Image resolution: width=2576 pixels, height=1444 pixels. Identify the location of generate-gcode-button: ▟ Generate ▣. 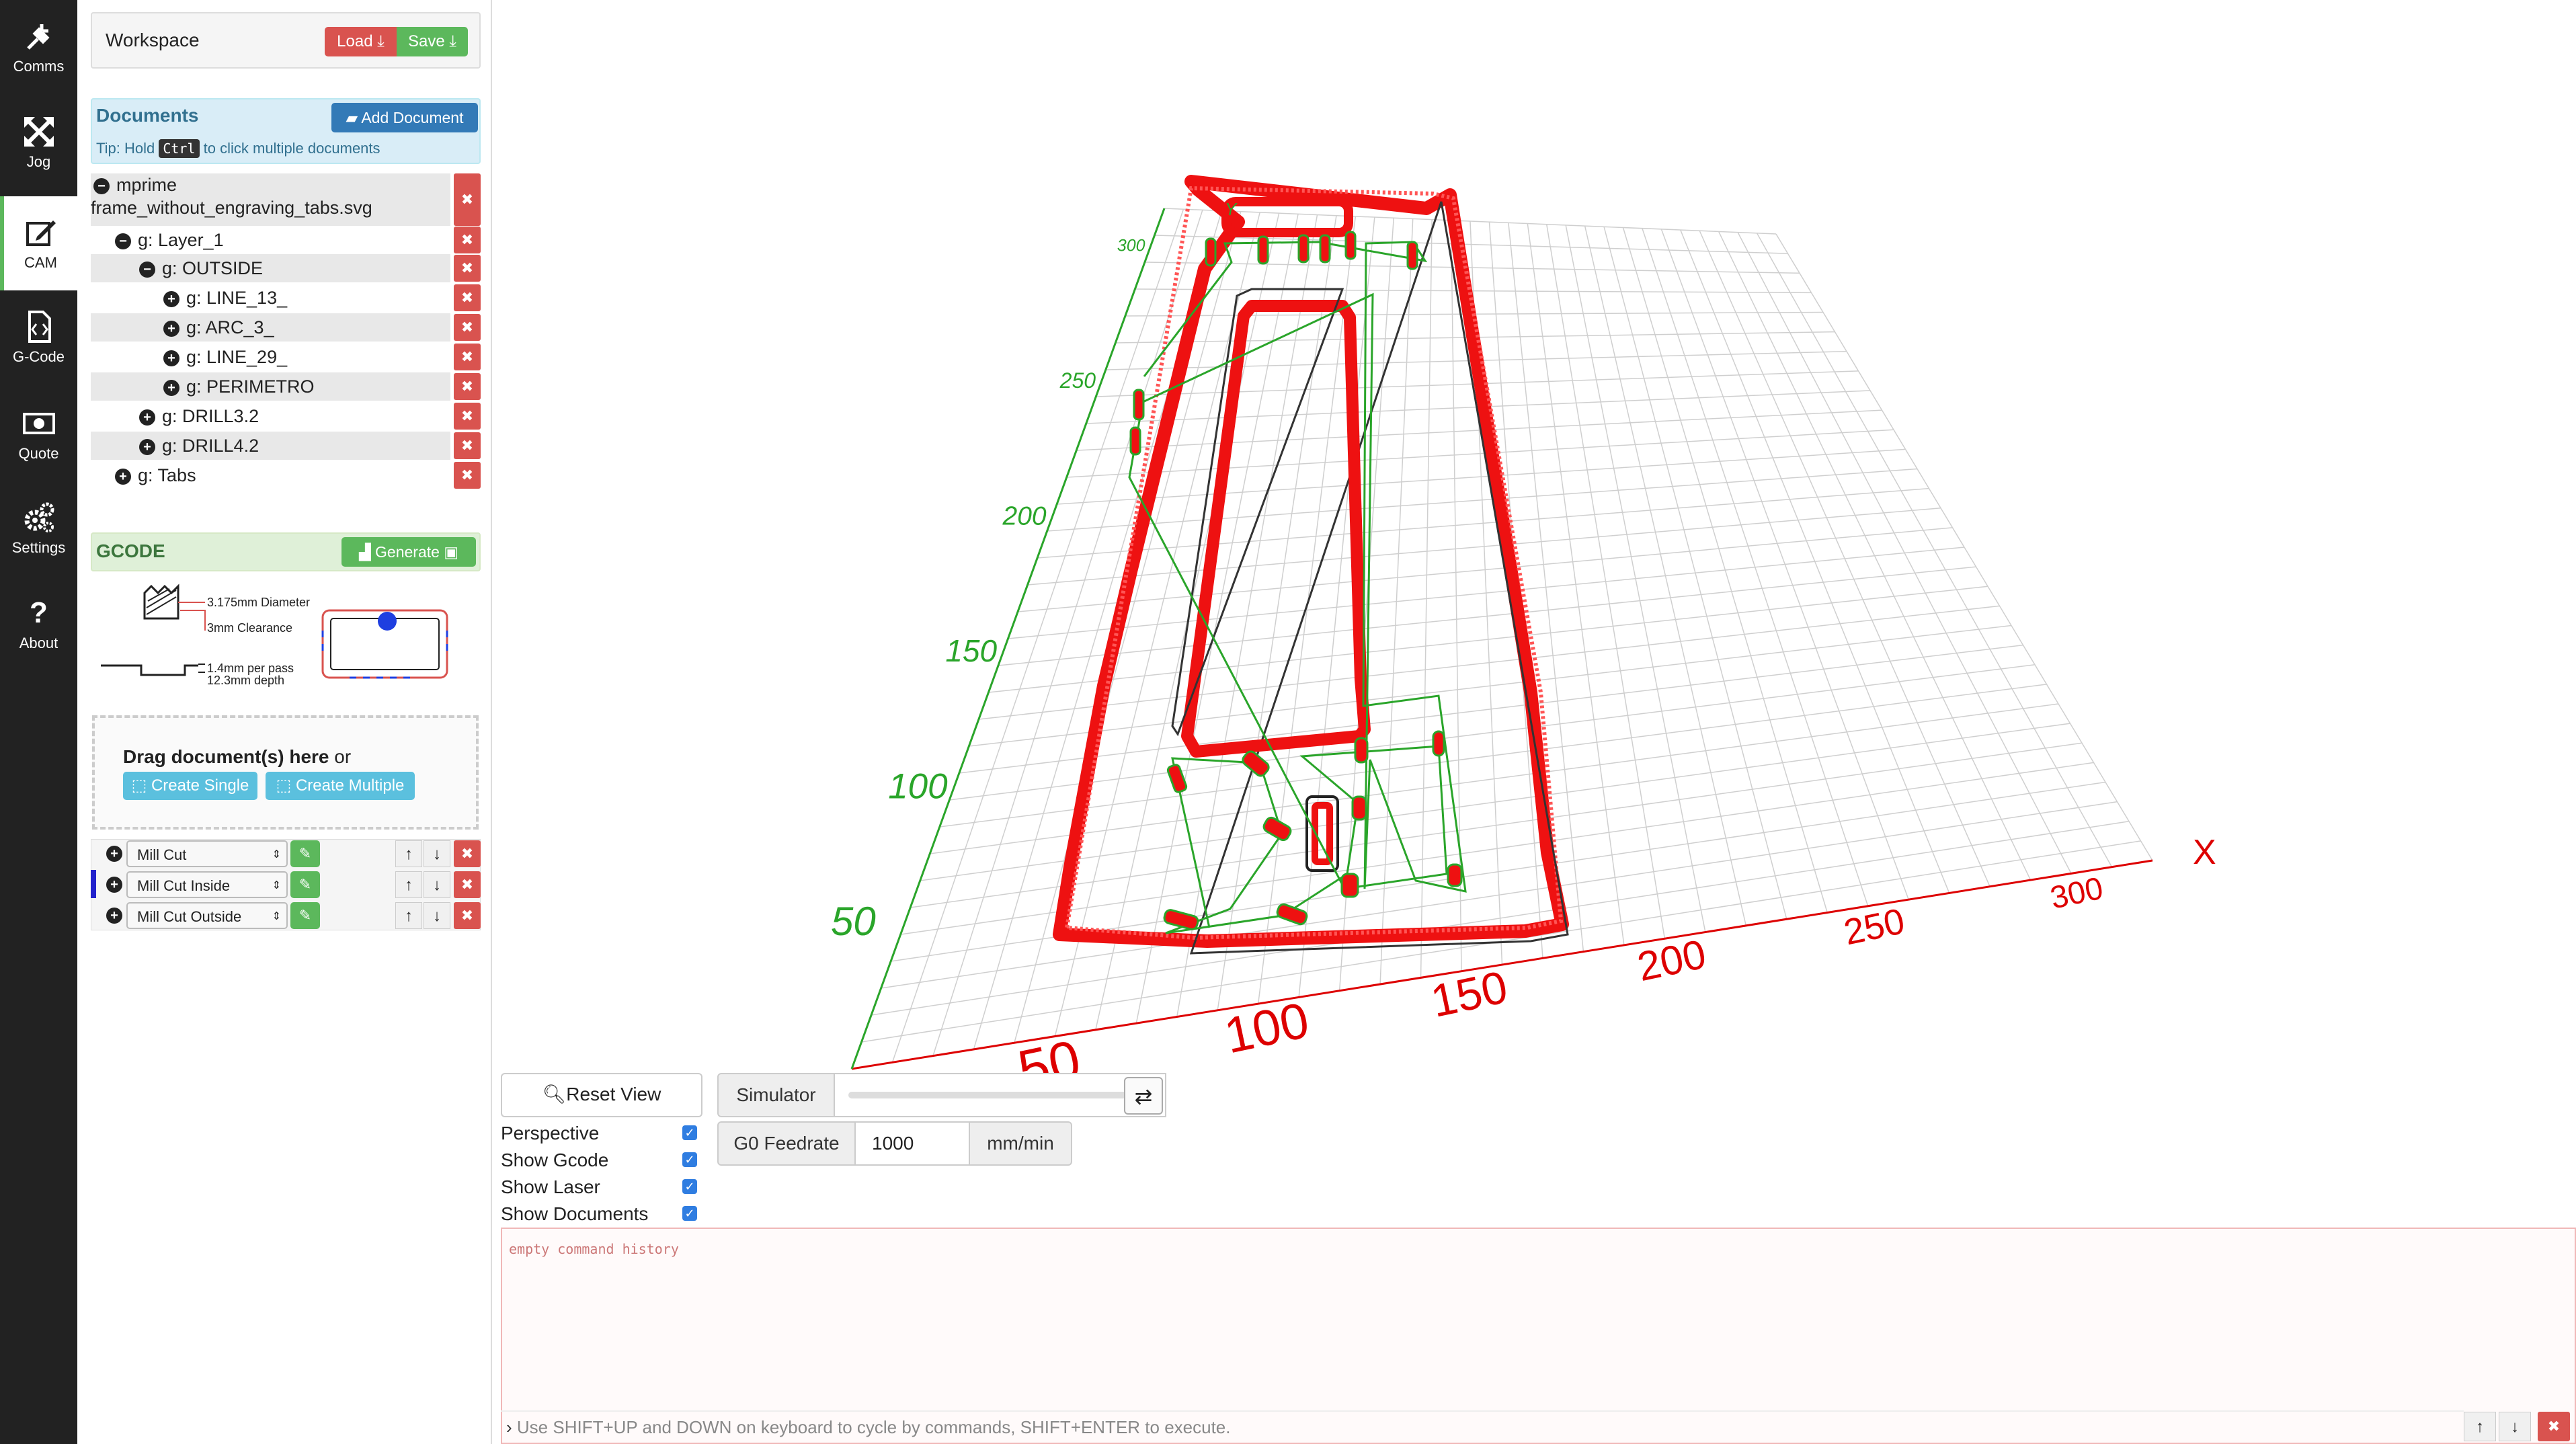
(408, 552).